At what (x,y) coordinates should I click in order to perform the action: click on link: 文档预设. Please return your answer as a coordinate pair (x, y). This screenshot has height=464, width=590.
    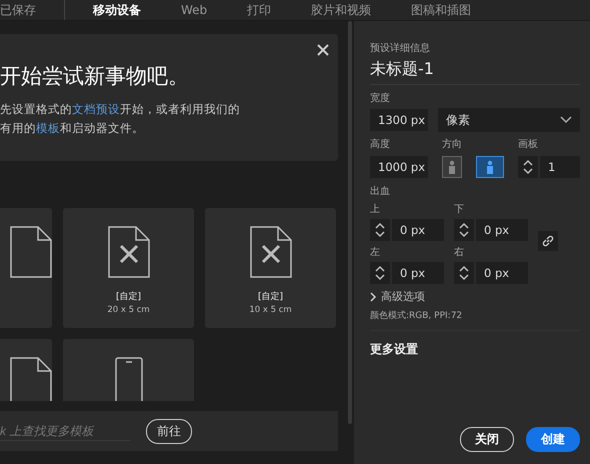
    Looking at the image, I should click on (96, 109).